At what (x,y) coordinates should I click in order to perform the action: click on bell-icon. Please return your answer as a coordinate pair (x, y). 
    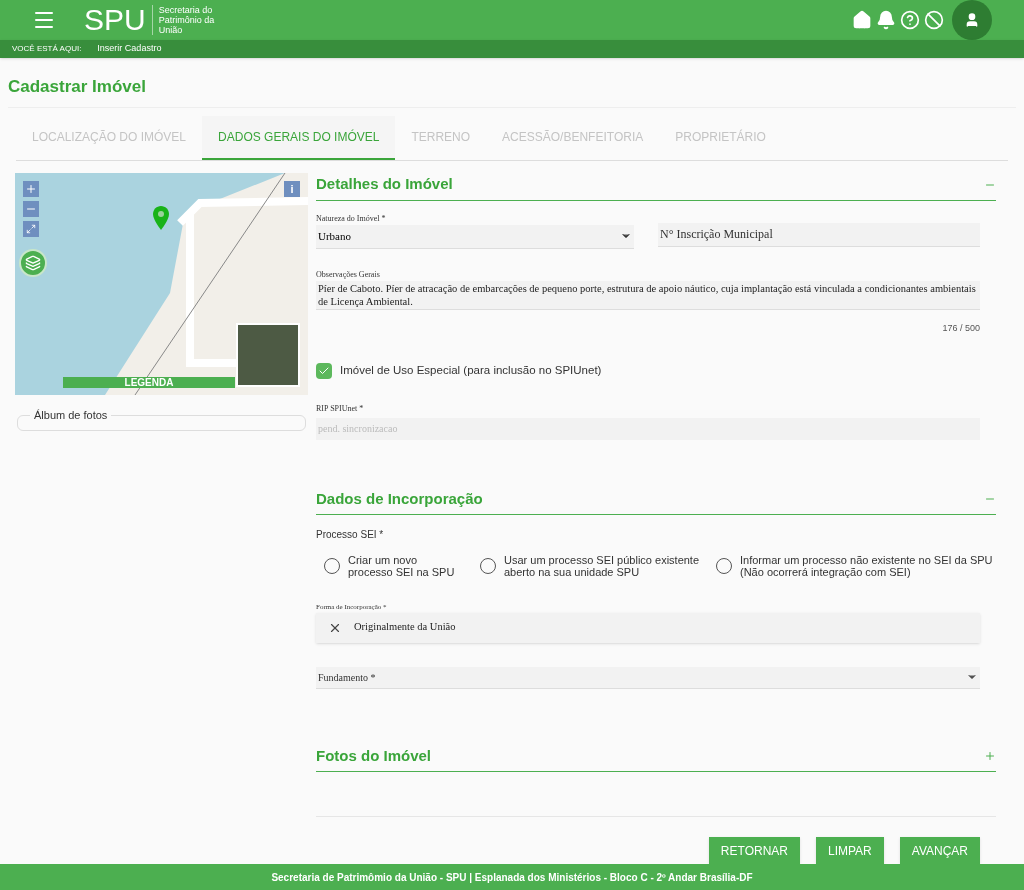
    Looking at the image, I should click on (886, 20).